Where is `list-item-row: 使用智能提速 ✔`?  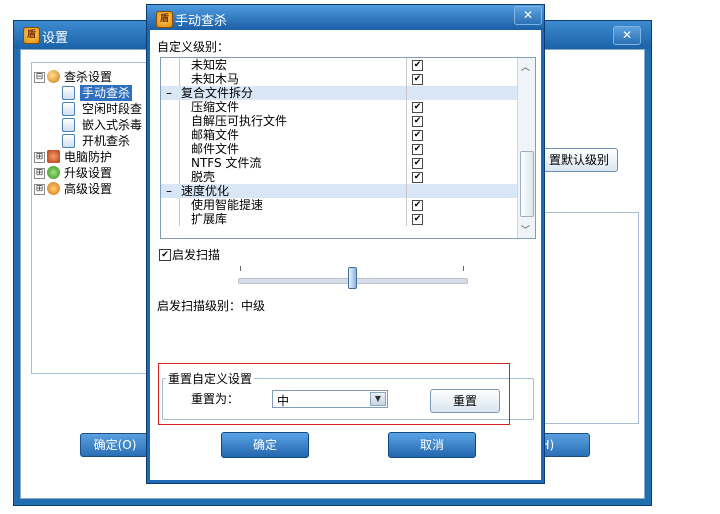
list-item-row: 使用智能提速 ✔ is located at coordinates (339, 205).